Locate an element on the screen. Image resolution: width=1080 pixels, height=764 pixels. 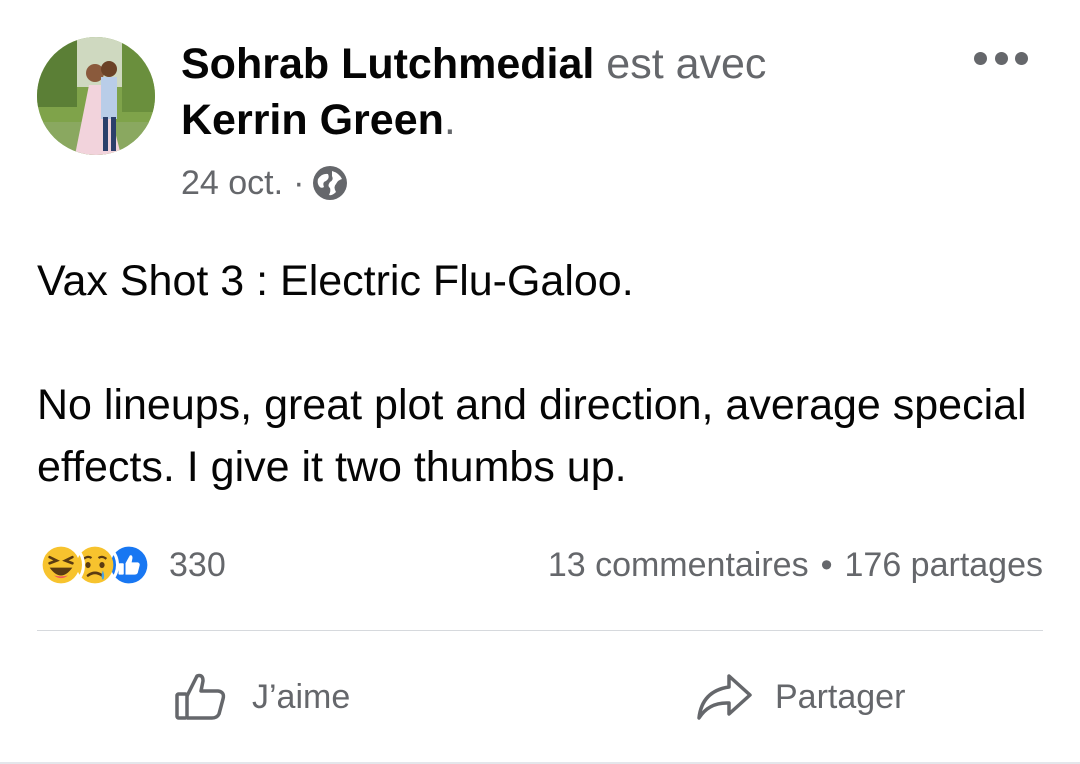
divider is located at coordinates (540, 630).